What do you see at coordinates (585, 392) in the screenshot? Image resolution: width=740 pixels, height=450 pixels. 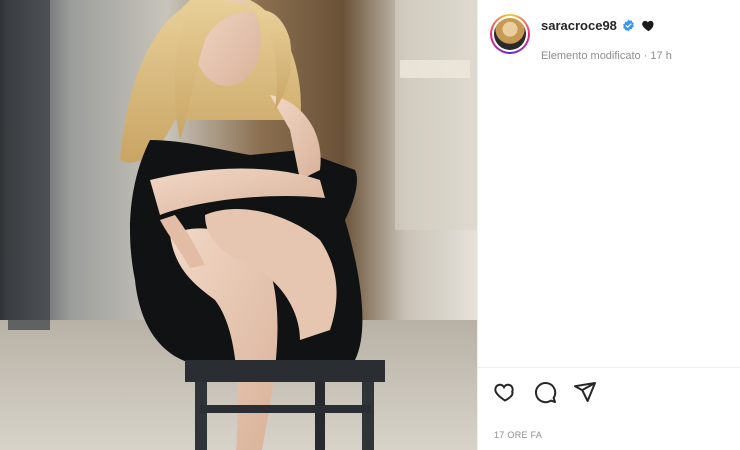 I see `share-paper-plane-icon` at bounding box center [585, 392].